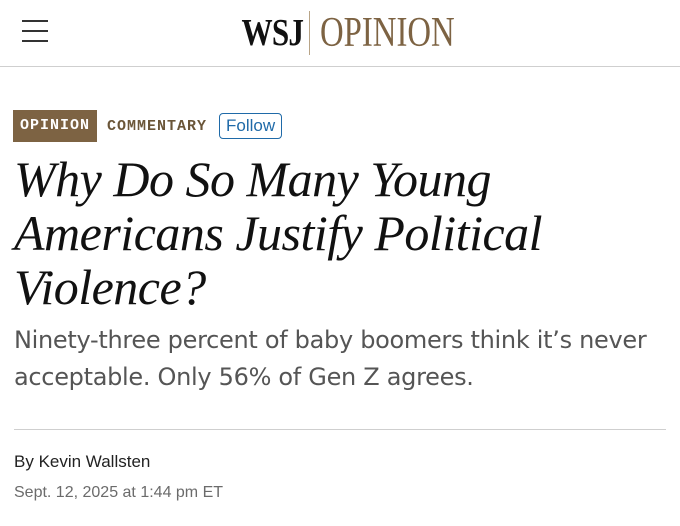 Image resolution: width=680 pixels, height=526 pixels. I want to click on byline-divider, so click(340, 429).